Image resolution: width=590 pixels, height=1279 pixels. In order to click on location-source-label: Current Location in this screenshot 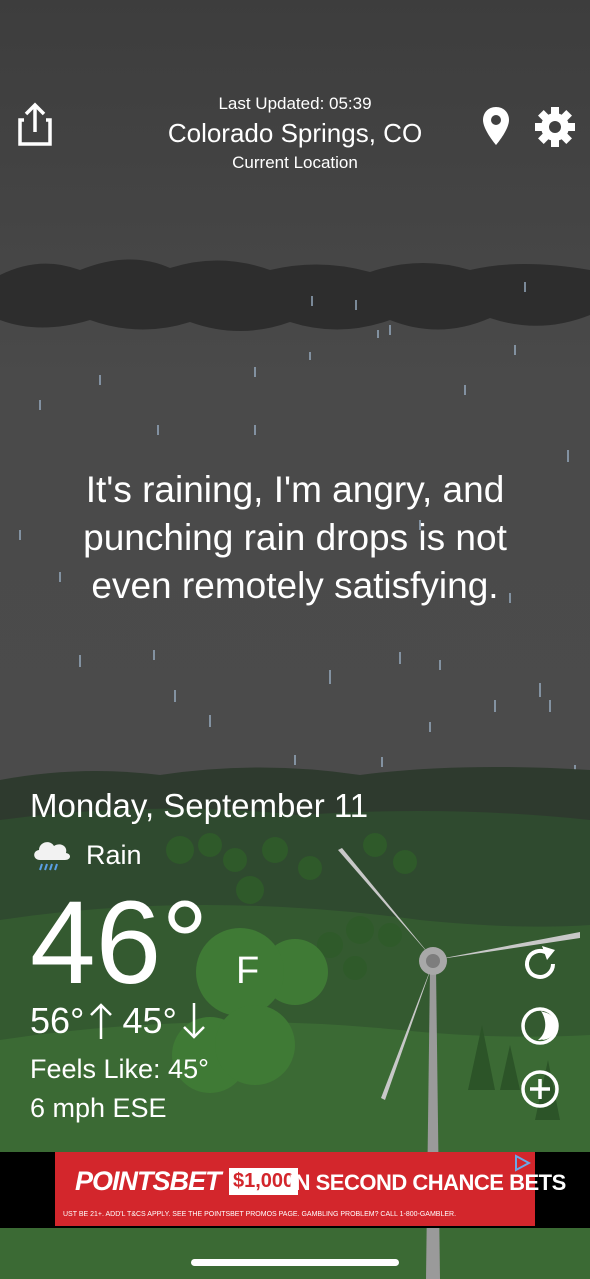, I will do `click(295, 162)`.